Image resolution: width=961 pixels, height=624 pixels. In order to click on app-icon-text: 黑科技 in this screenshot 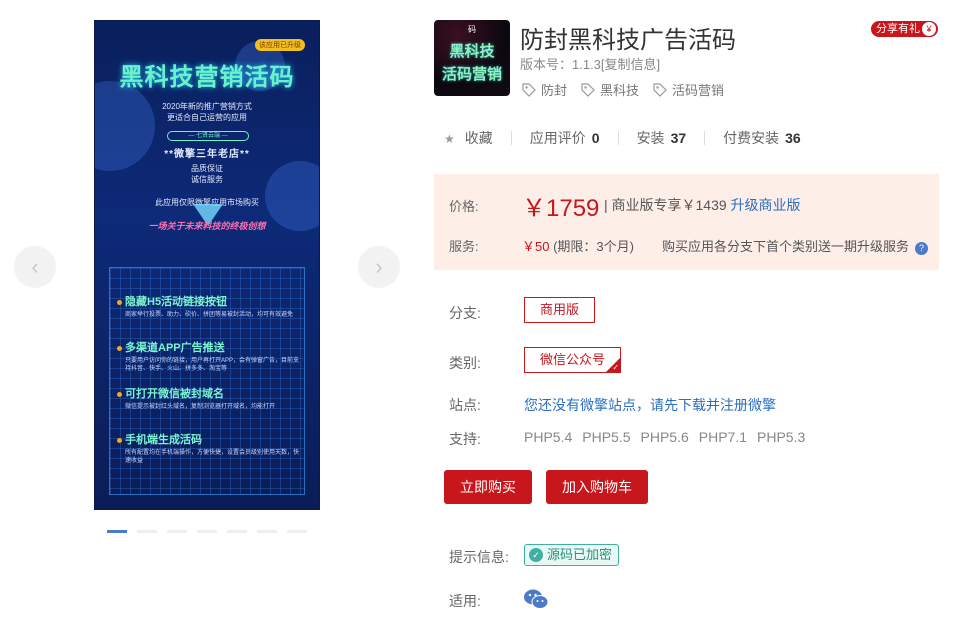, I will do `click(472, 51)`.